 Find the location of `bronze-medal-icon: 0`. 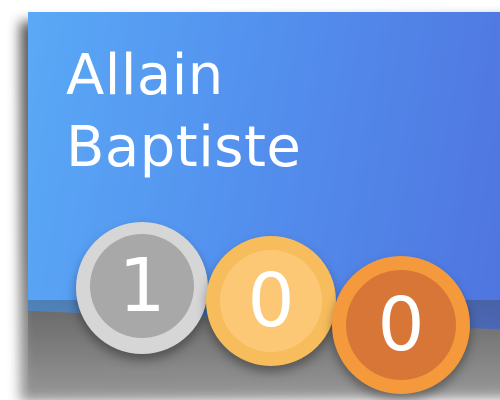

bronze-medal-icon: 0 is located at coordinates (401, 325).